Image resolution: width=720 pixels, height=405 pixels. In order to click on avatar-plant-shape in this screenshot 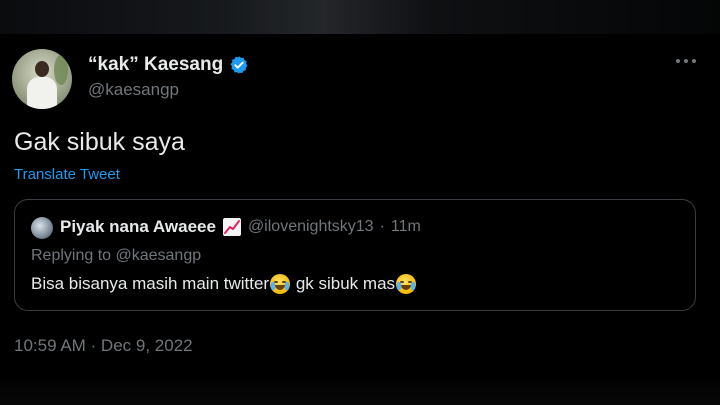, I will do `click(61, 70)`.